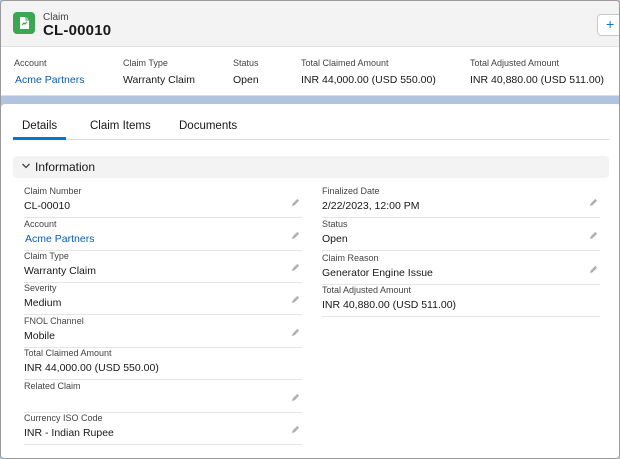 The image size is (620, 459). What do you see at coordinates (208, 126) in the screenshot?
I see `tab-documents: Documents` at bounding box center [208, 126].